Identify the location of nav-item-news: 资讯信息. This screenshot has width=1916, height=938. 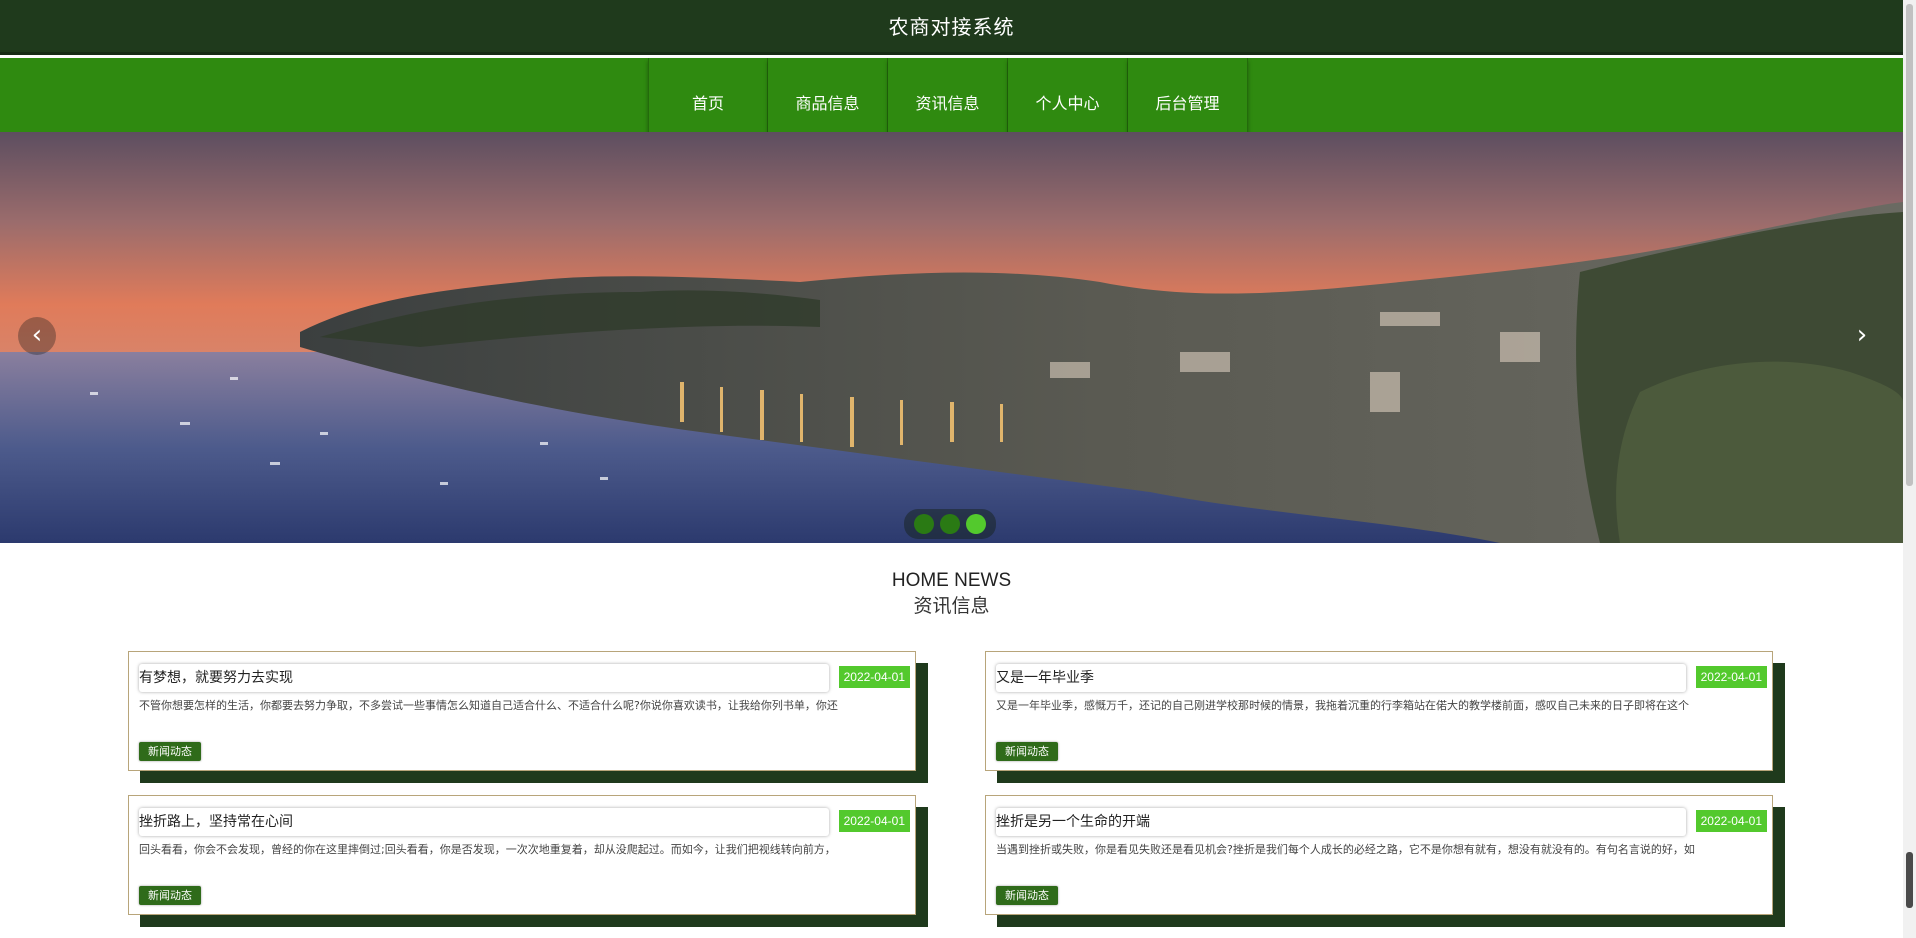
(948, 97).